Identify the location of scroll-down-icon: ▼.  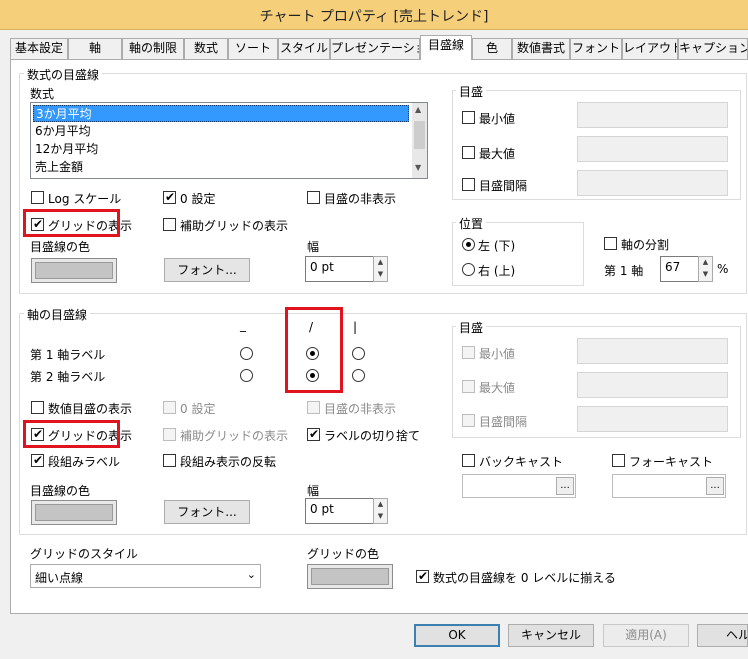
(418, 167).